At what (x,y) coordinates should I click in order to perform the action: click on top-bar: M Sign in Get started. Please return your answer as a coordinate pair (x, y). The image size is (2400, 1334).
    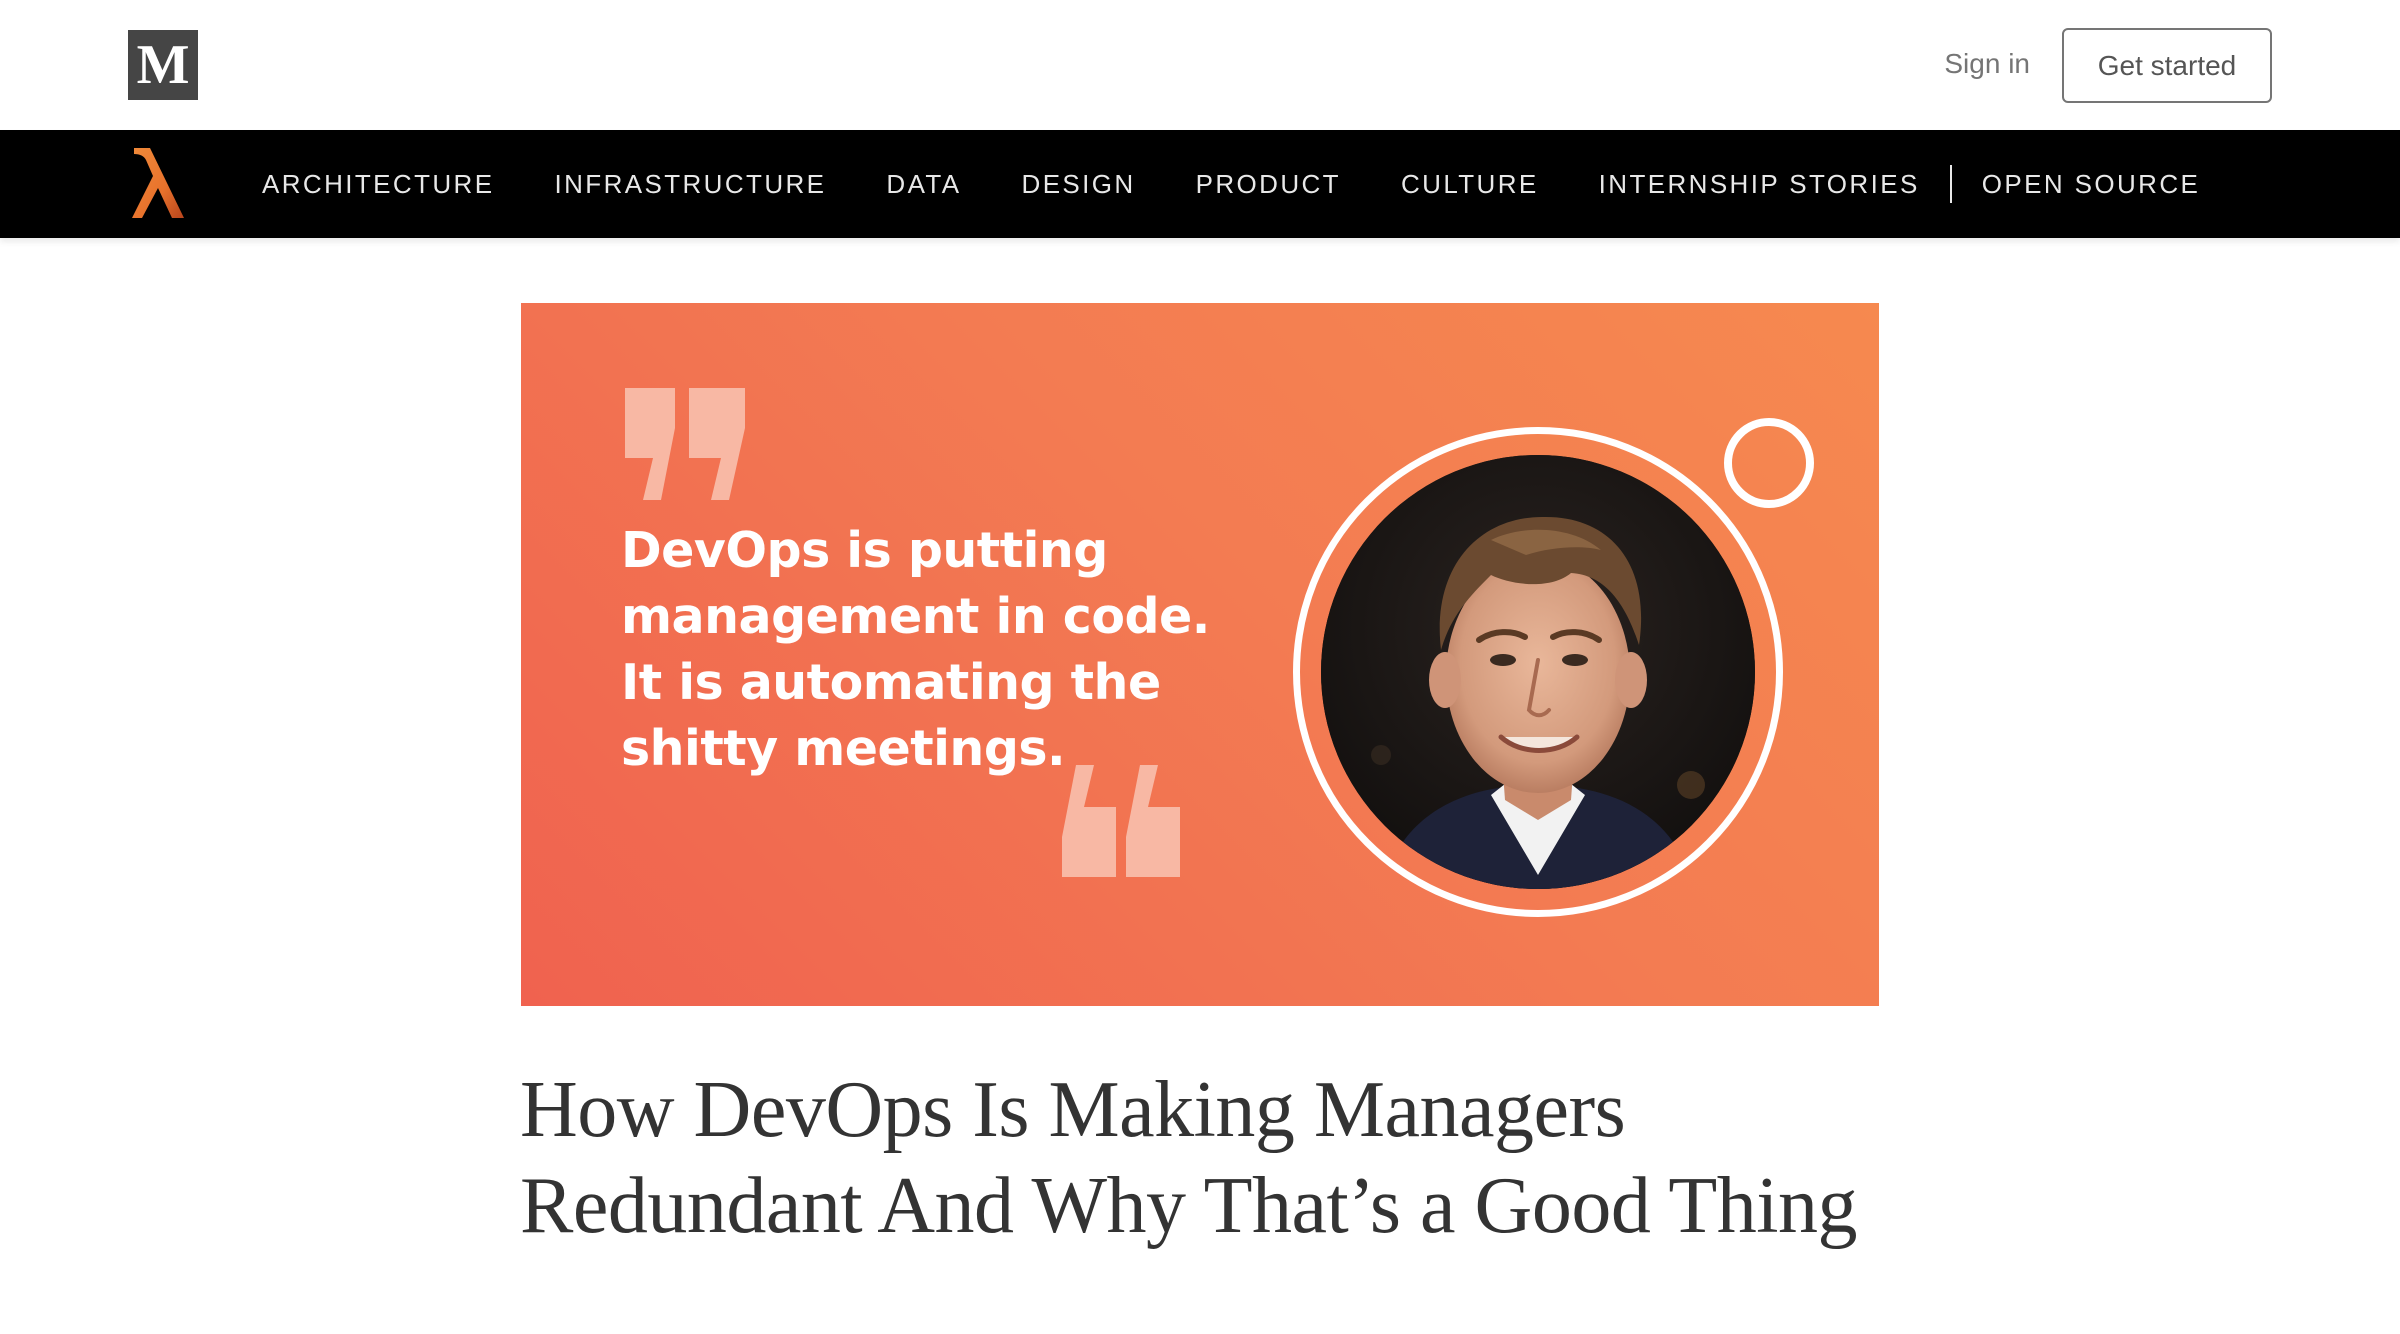
    Looking at the image, I should click on (1200, 65).